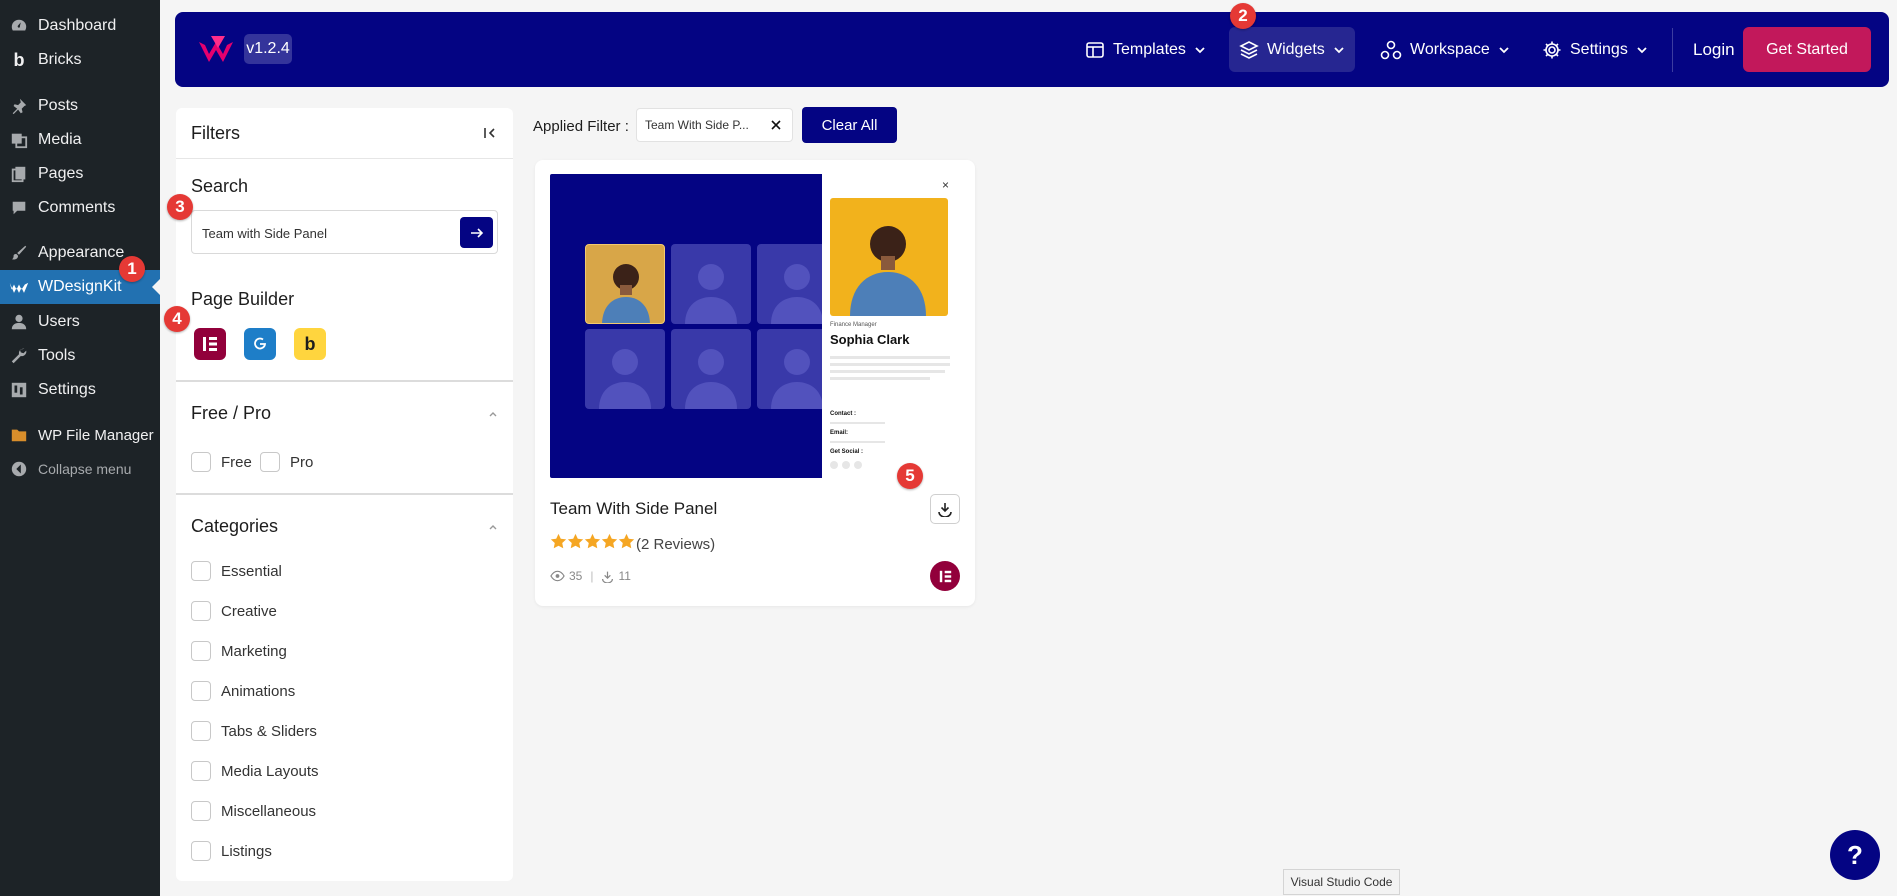  I want to click on wp-menu-label: WP File Manager, so click(96, 435).